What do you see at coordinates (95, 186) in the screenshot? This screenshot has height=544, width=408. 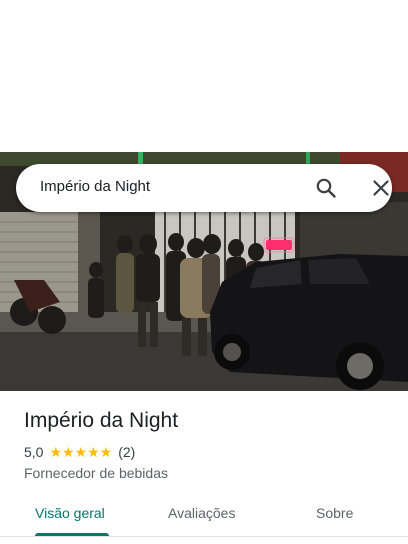 I see `search-input: Império da Night` at bounding box center [95, 186].